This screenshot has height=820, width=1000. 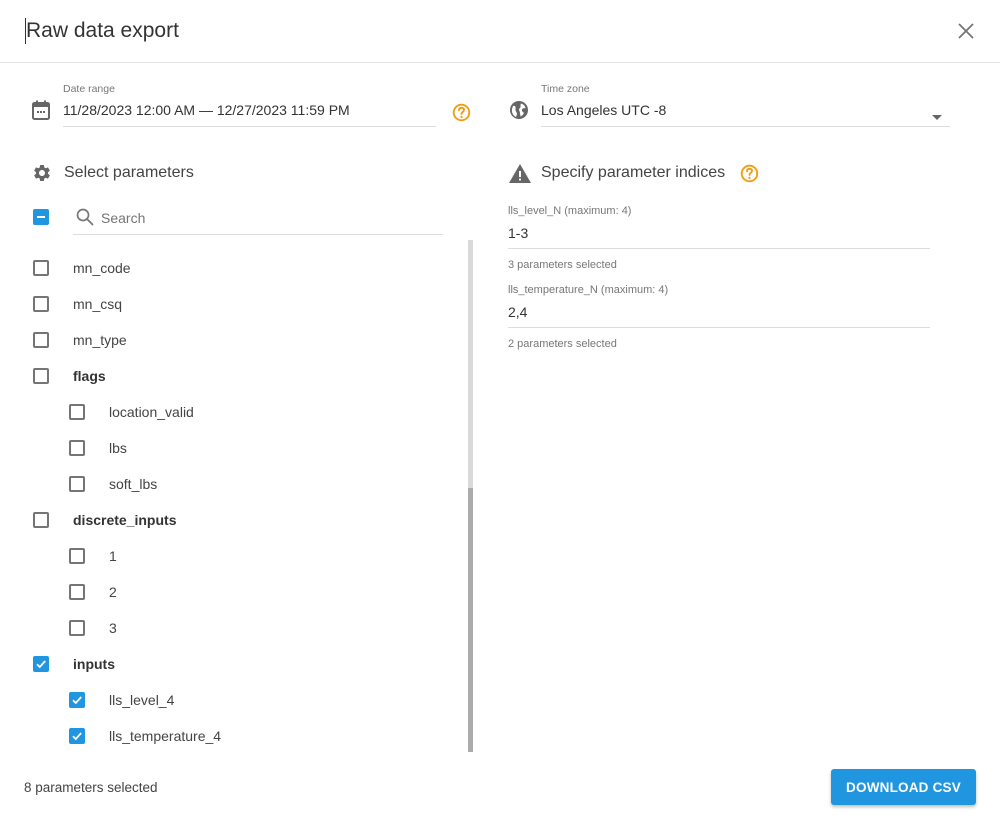 What do you see at coordinates (719, 248) in the screenshot?
I see `lls-level-underline` at bounding box center [719, 248].